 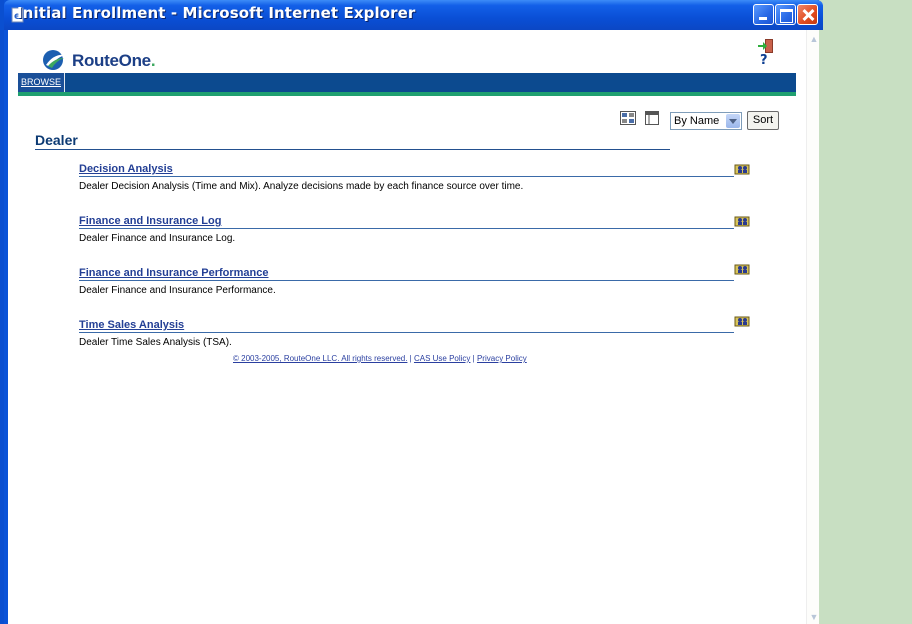 I want to click on routeone-logo-icon, so click(x=54, y=60).